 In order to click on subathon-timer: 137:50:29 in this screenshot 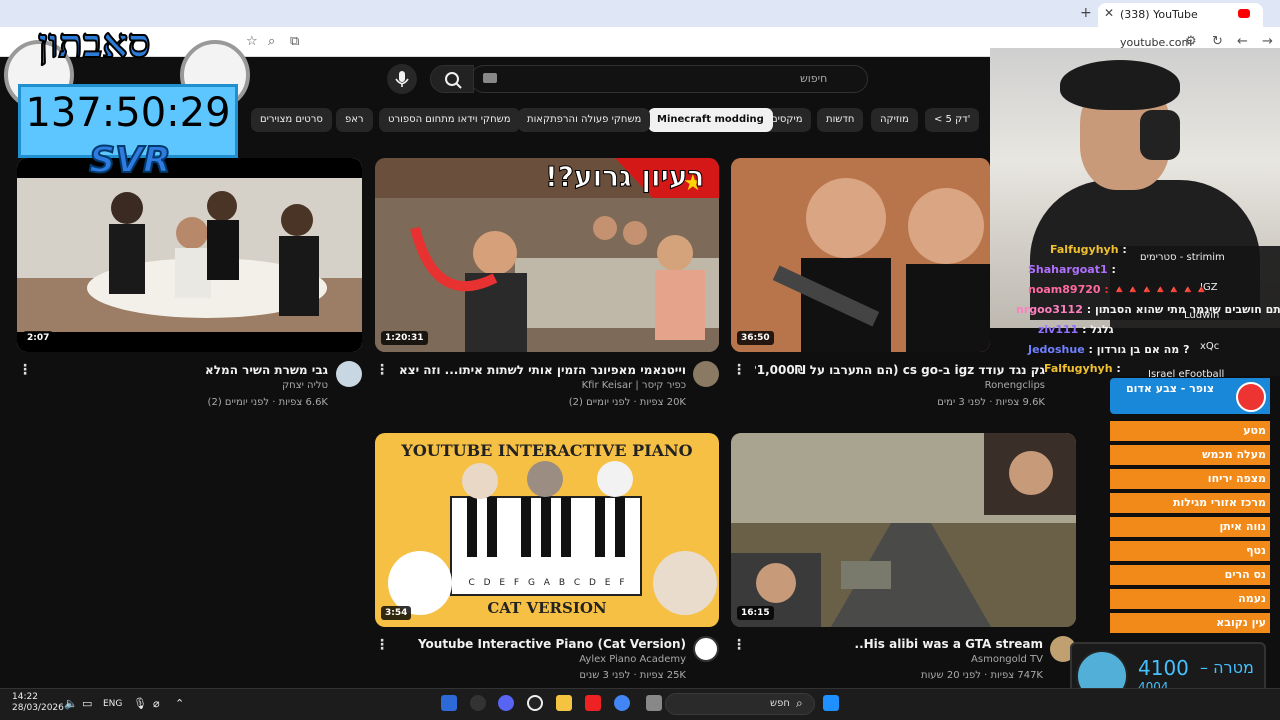, I will do `click(128, 113)`.